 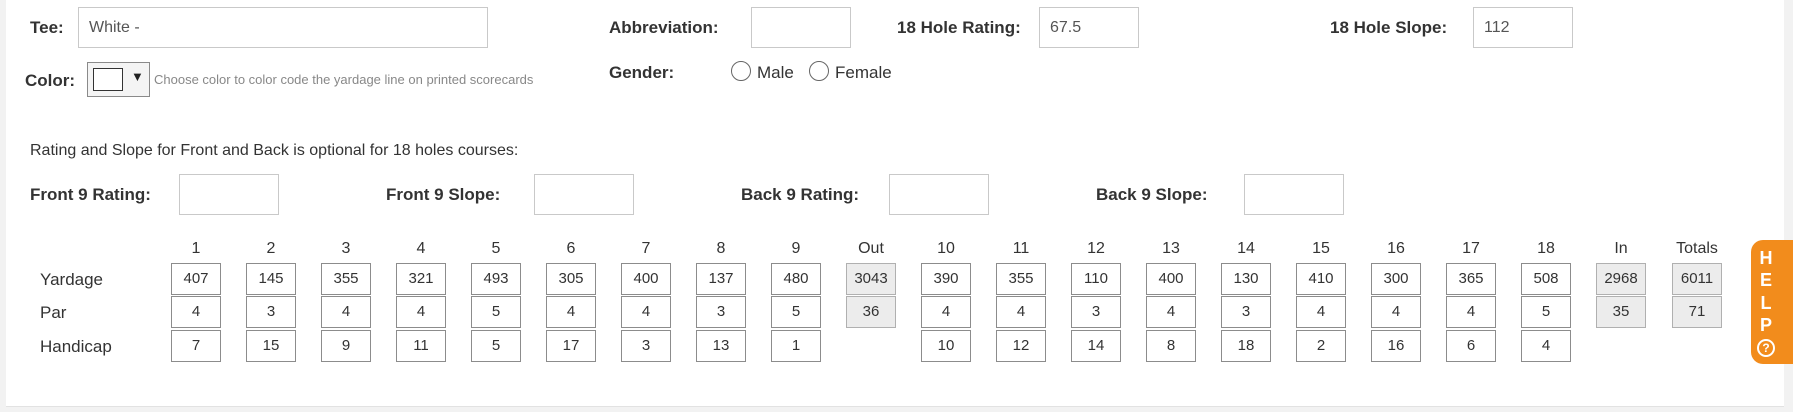 What do you see at coordinates (1021, 248) in the screenshot?
I see `column-header: 11` at bounding box center [1021, 248].